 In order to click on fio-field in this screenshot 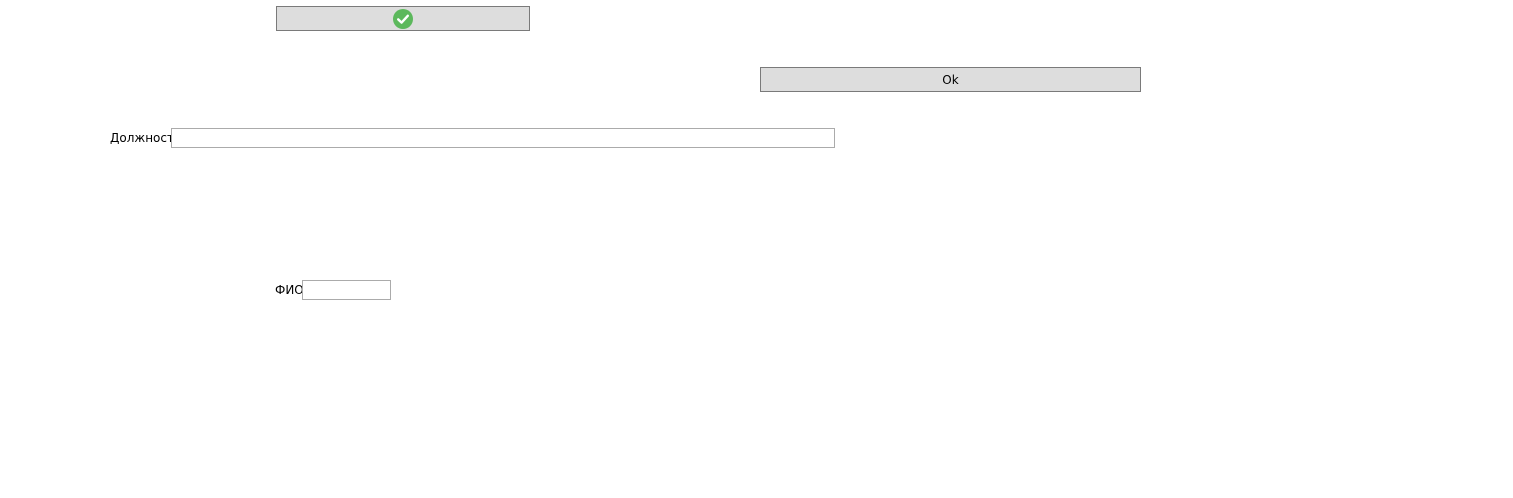, I will do `click(346, 290)`.